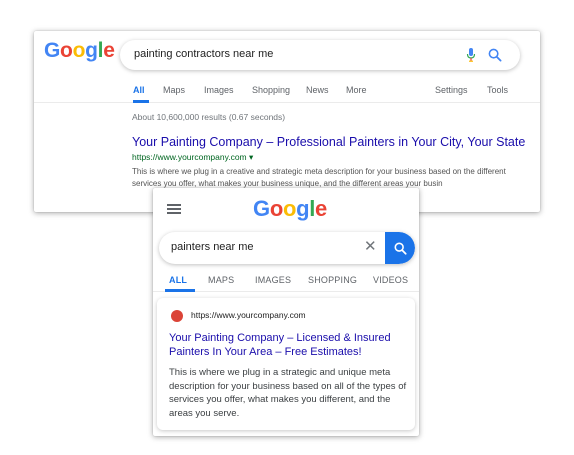 This screenshot has height=455, width=574. I want to click on tab-settings: Settings, so click(451, 90).